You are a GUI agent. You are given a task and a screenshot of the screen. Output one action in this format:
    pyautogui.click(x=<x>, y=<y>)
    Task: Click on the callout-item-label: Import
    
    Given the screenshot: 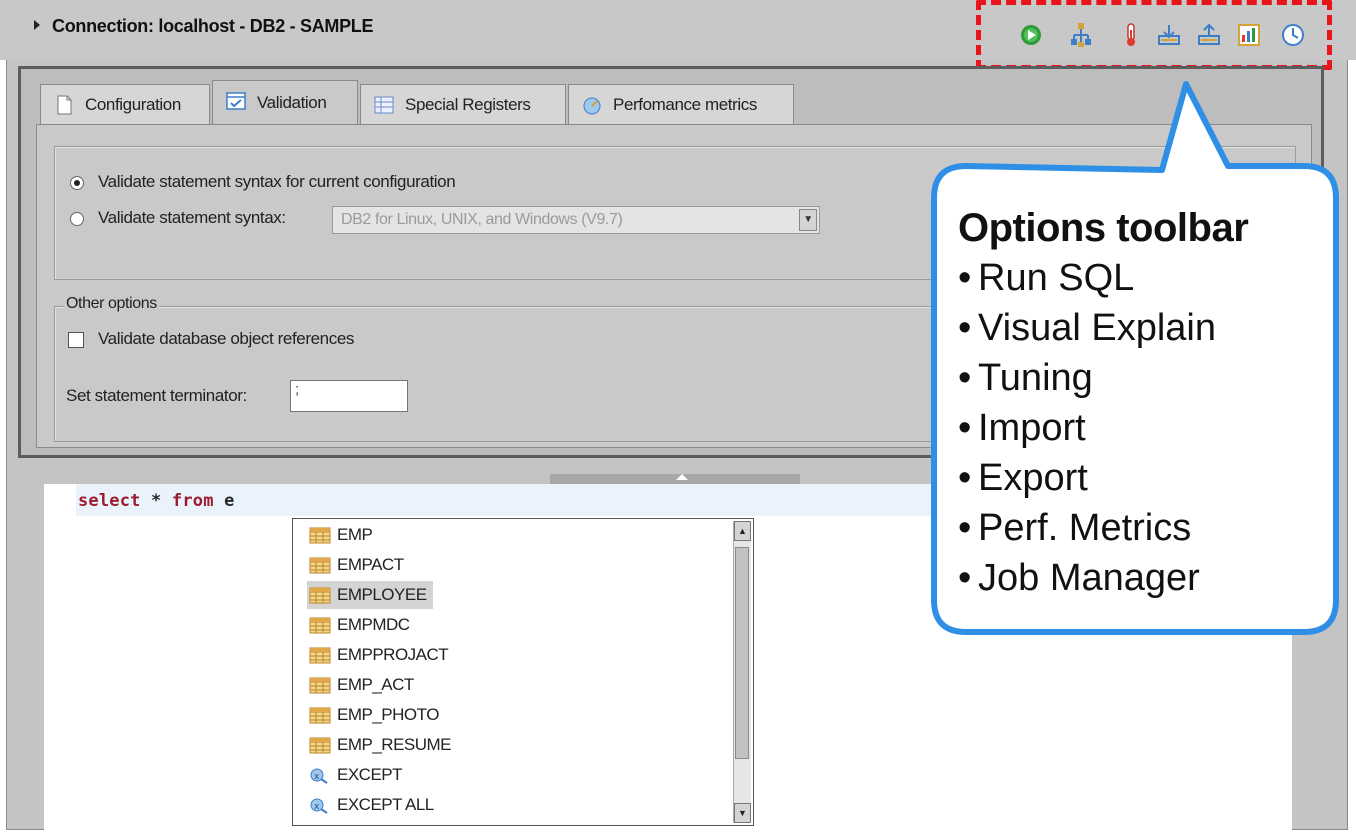 What is the action you would take?
    pyautogui.click(x=1032, y=428)
    